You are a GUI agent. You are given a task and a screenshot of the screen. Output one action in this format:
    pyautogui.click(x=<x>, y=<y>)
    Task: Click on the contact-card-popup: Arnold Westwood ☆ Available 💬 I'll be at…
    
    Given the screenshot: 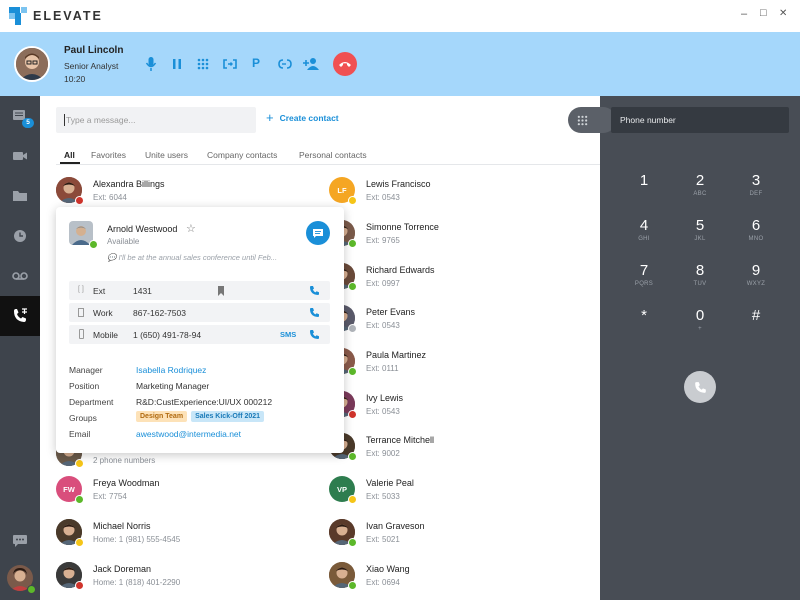 What is the action you would take?
    pyautogui.click(x=200, y=330)
    